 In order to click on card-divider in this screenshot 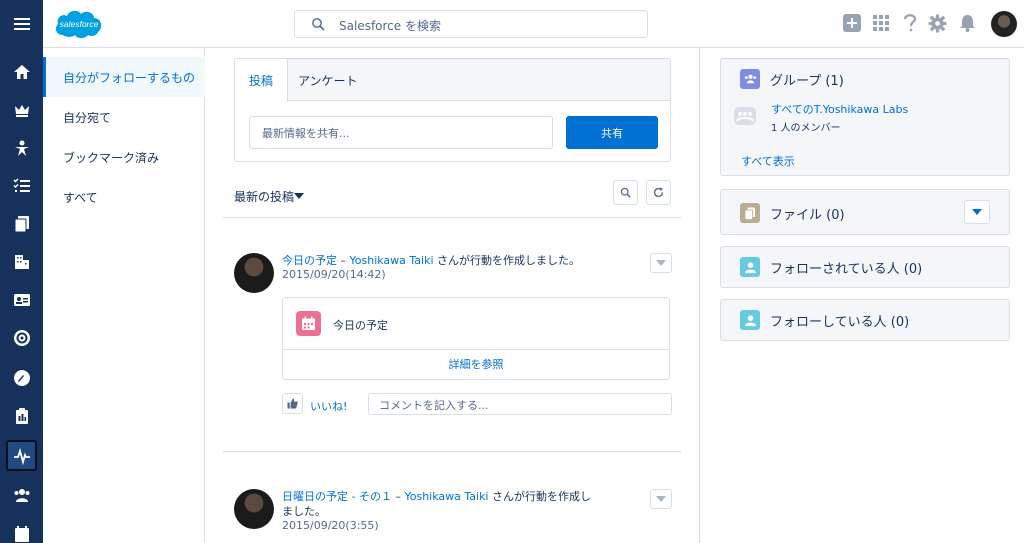, I will do `click(476, 349)`.